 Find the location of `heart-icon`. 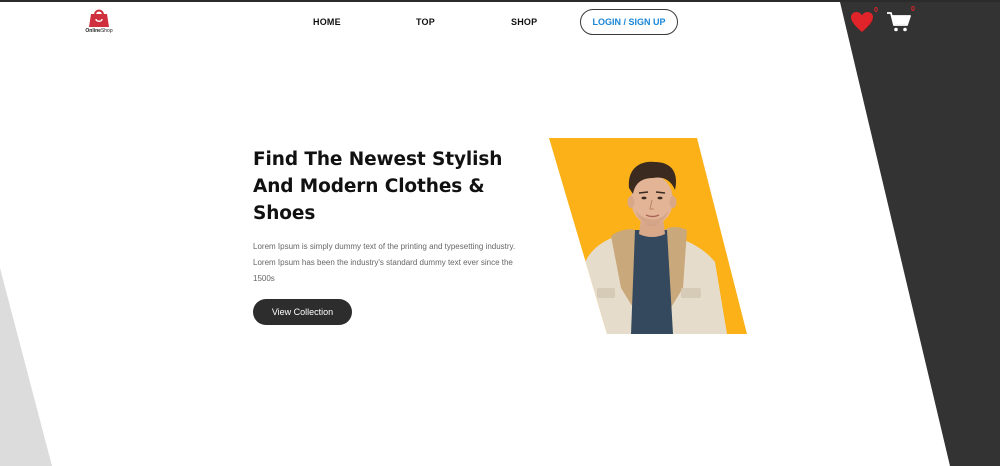

heart-icon is located at coordinates (862, 22).